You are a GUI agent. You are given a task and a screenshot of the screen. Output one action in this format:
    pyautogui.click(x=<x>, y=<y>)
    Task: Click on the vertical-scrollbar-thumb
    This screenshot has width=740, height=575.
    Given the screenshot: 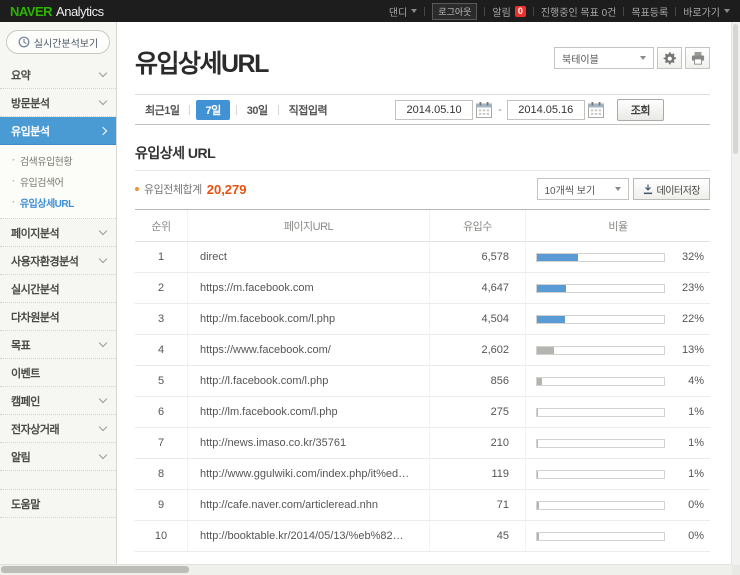 What is the action you would take?
    pyautogui.click(x=735, y=89)
    